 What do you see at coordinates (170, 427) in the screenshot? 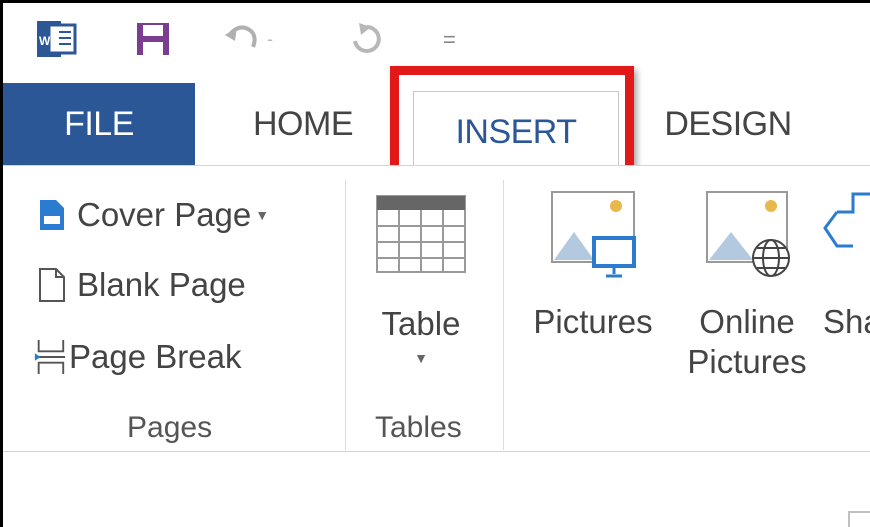
I see `pages-group-label: Pages` at bounding box center [170, 427].